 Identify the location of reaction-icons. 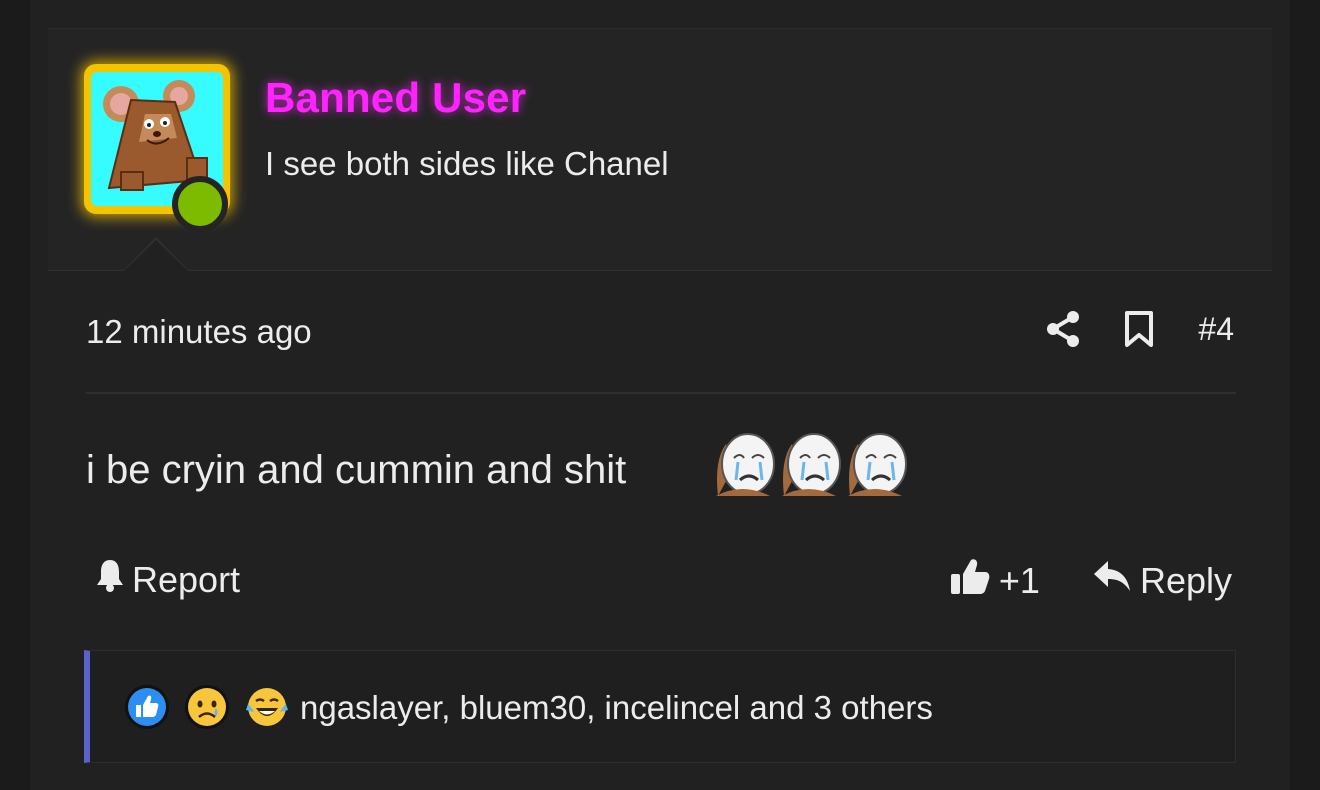
(207, 707).